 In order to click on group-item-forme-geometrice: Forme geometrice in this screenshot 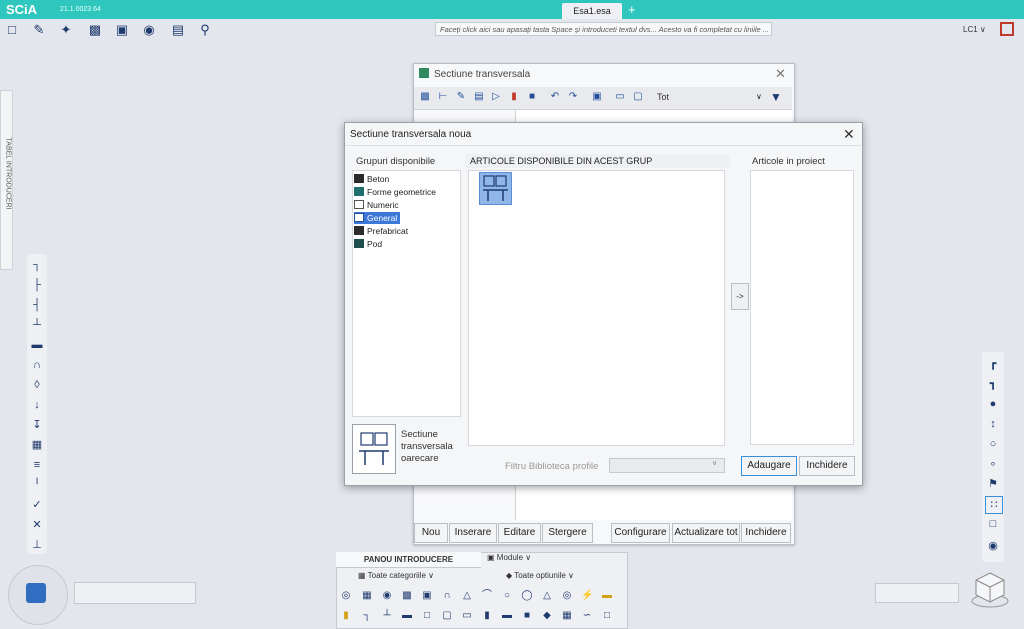, I will do `click(396, 192)`.